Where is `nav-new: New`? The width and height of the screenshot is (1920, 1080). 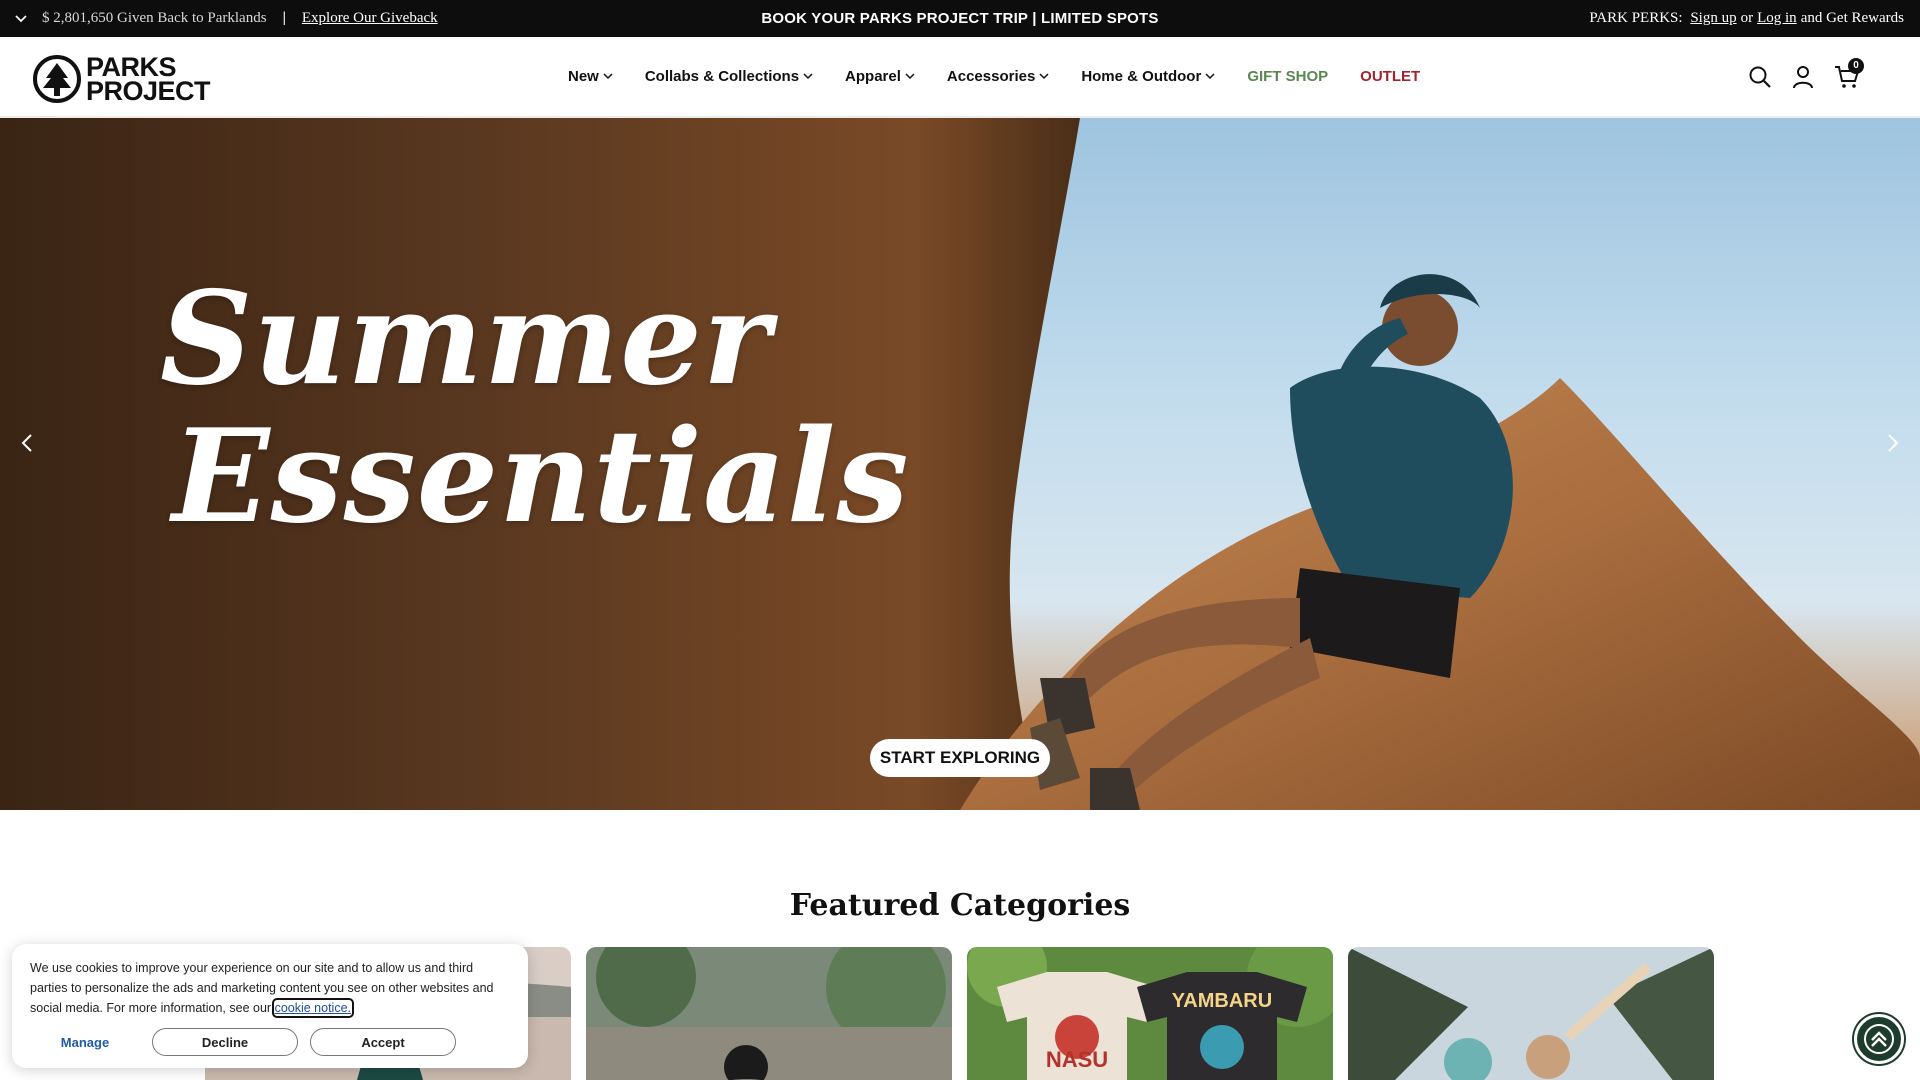 nav-new: New is located at coordinates (590, 76).